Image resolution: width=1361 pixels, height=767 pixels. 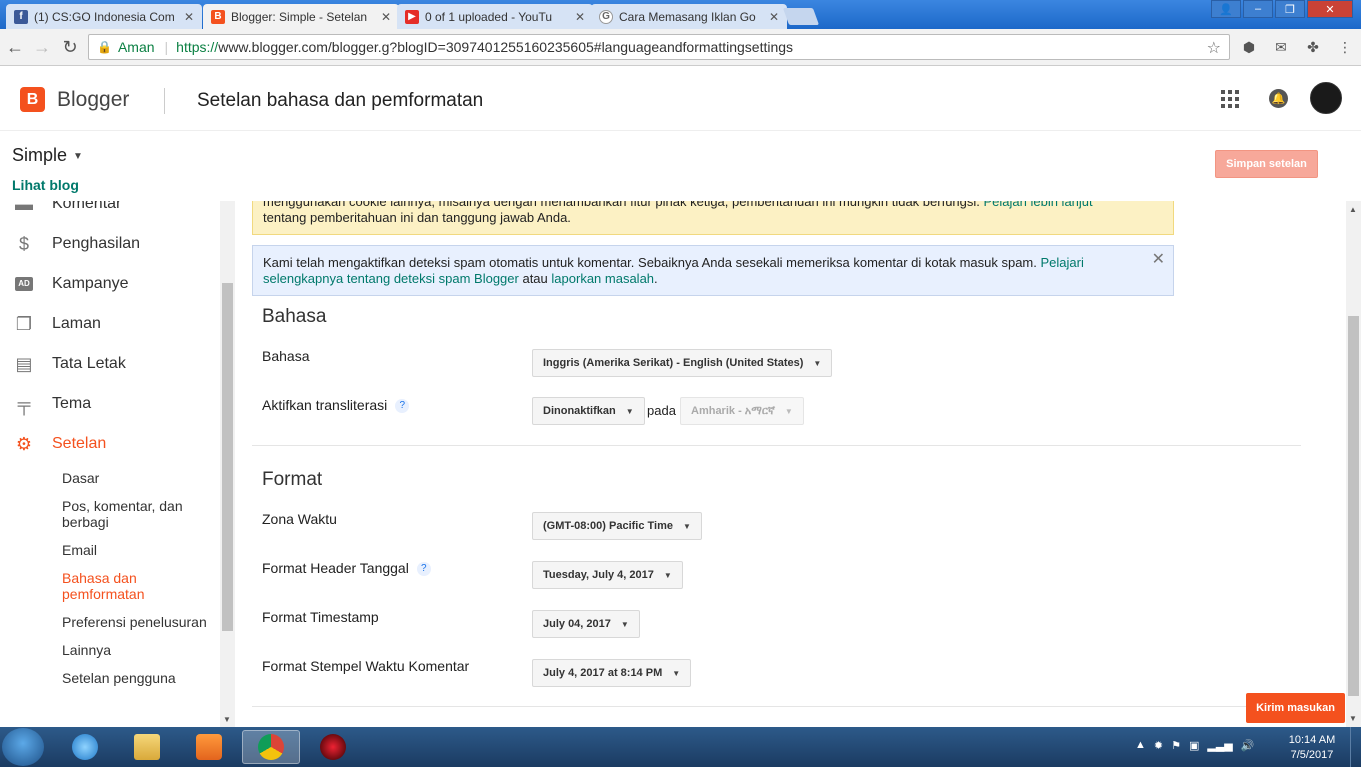 I want to click on tray-device-icon: ▣, so click(x=1194, y=745).